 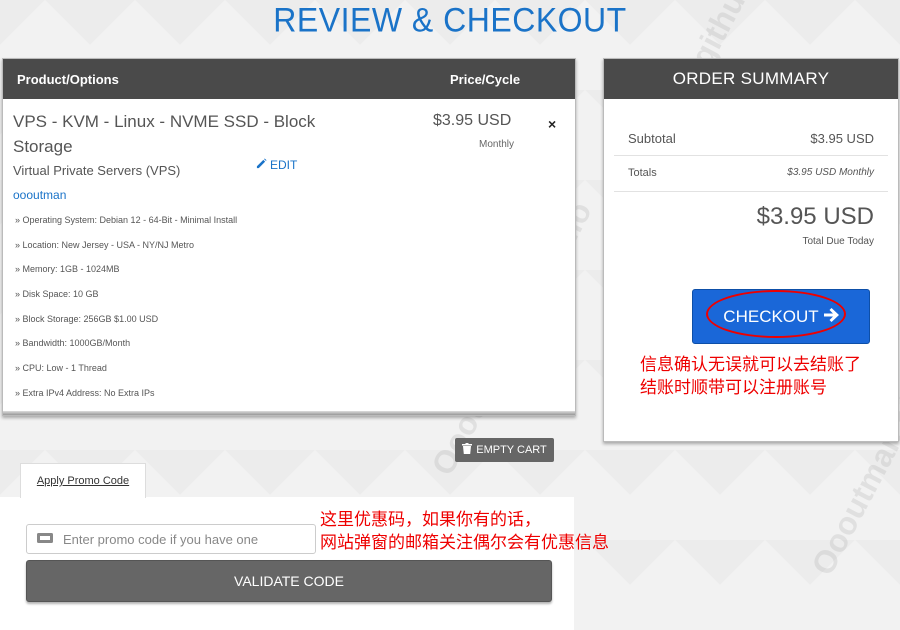 I want to click on config-option: » Disk Space: 10 GB, so click(x=57, y=294).